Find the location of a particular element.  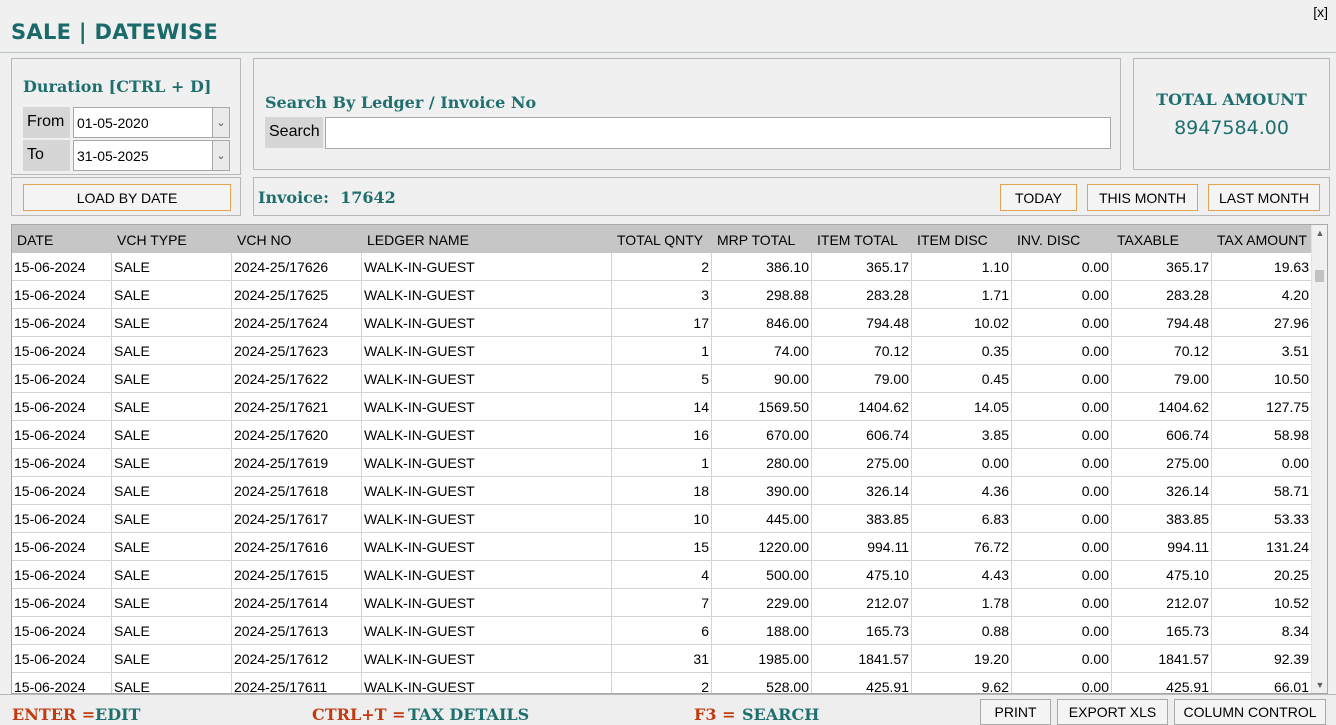

arrow-up-icon: ▲ is located at coordinates (1319, 233).